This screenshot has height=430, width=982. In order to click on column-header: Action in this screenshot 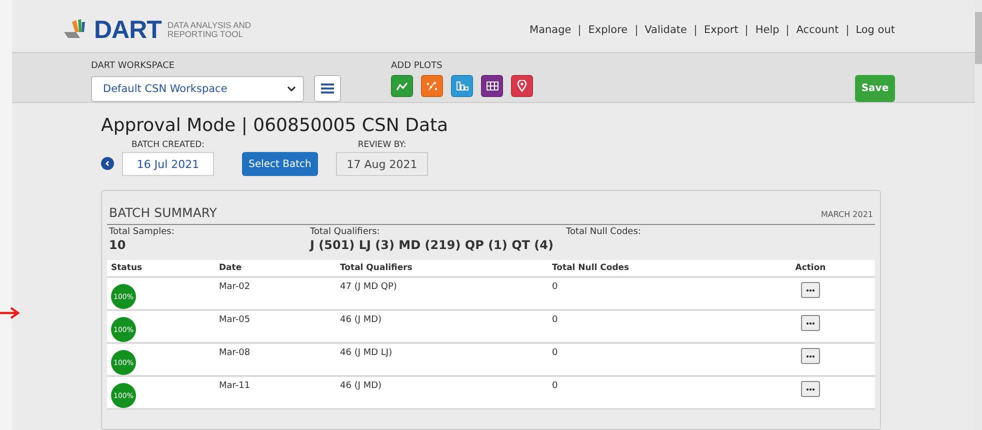, I will do `click(810, 268)`.